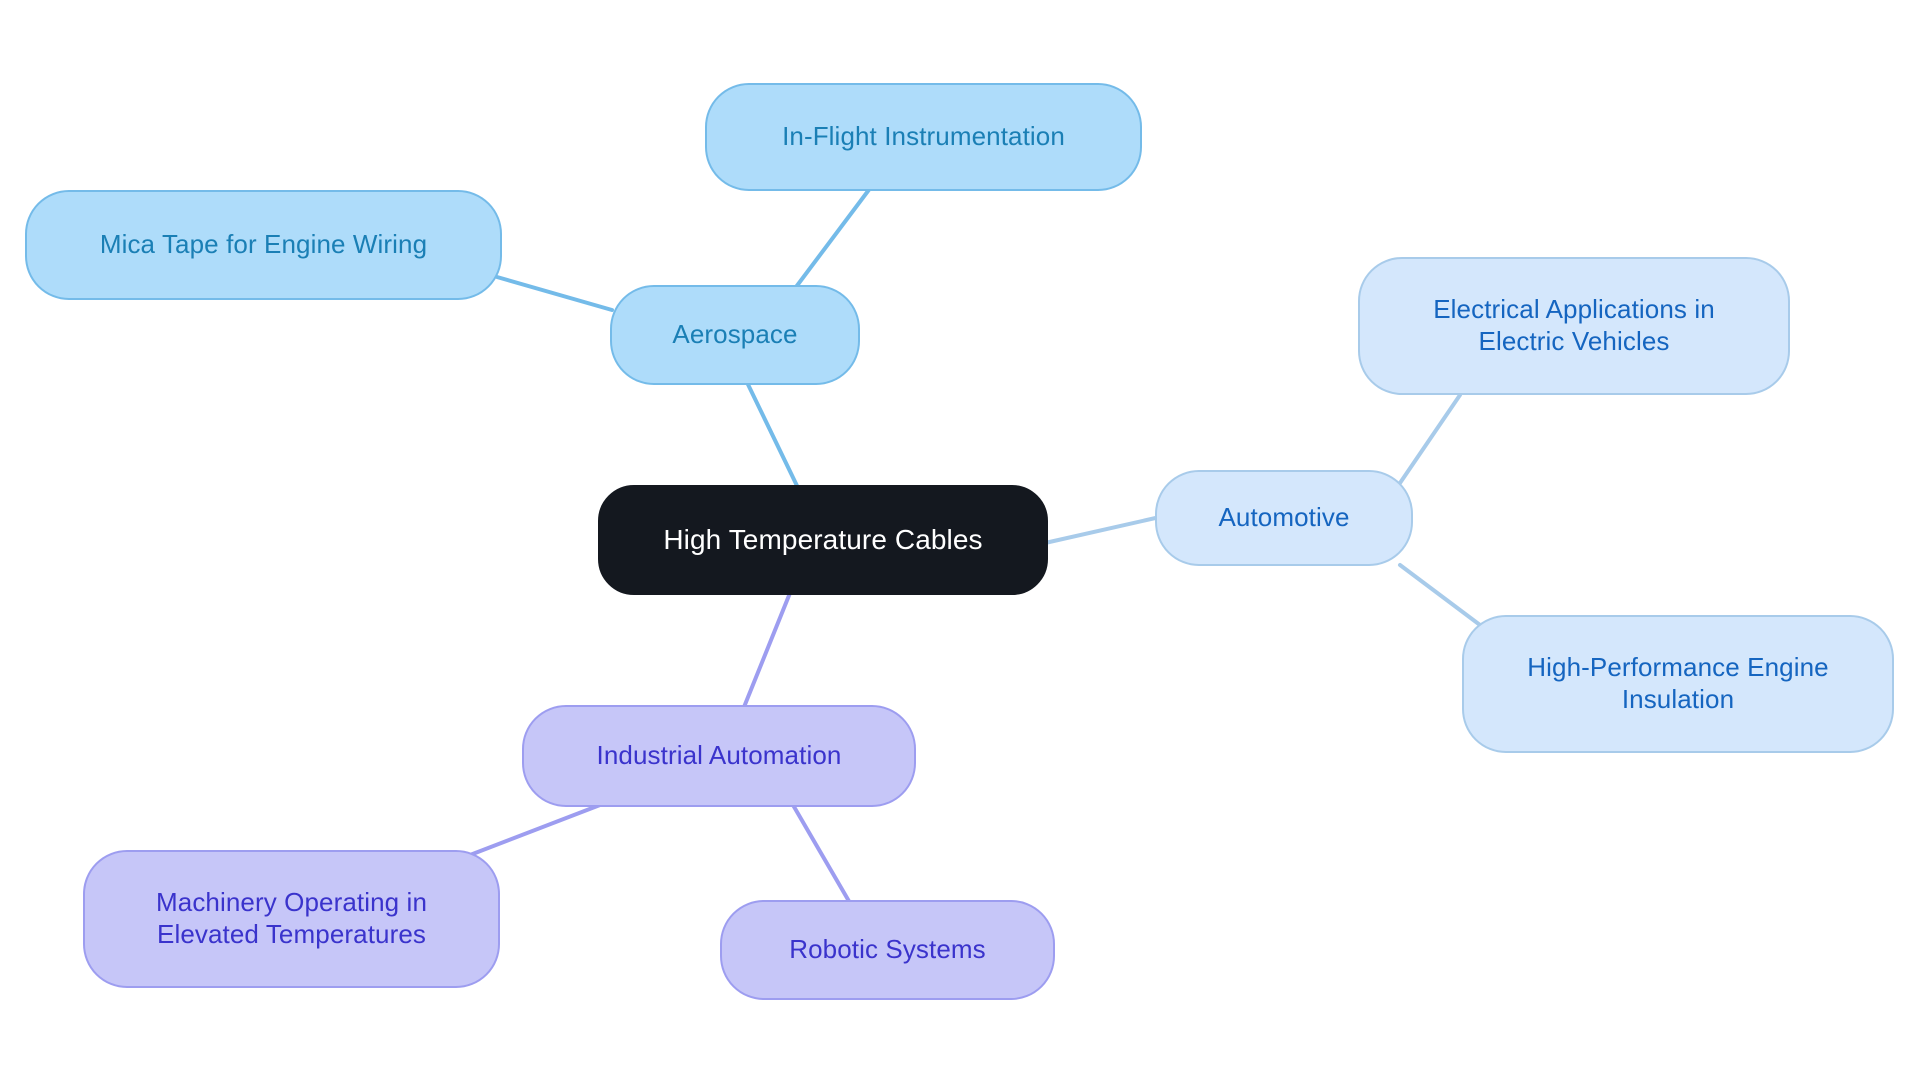 This screenshot has width=1920, height=1083. What do you see at coordinates (923, 137) in the screenshot?
I see `mindmap-leaf-in-flight-instrumentation: In-Flight Instrumentation` at bounding box center [923, 137].